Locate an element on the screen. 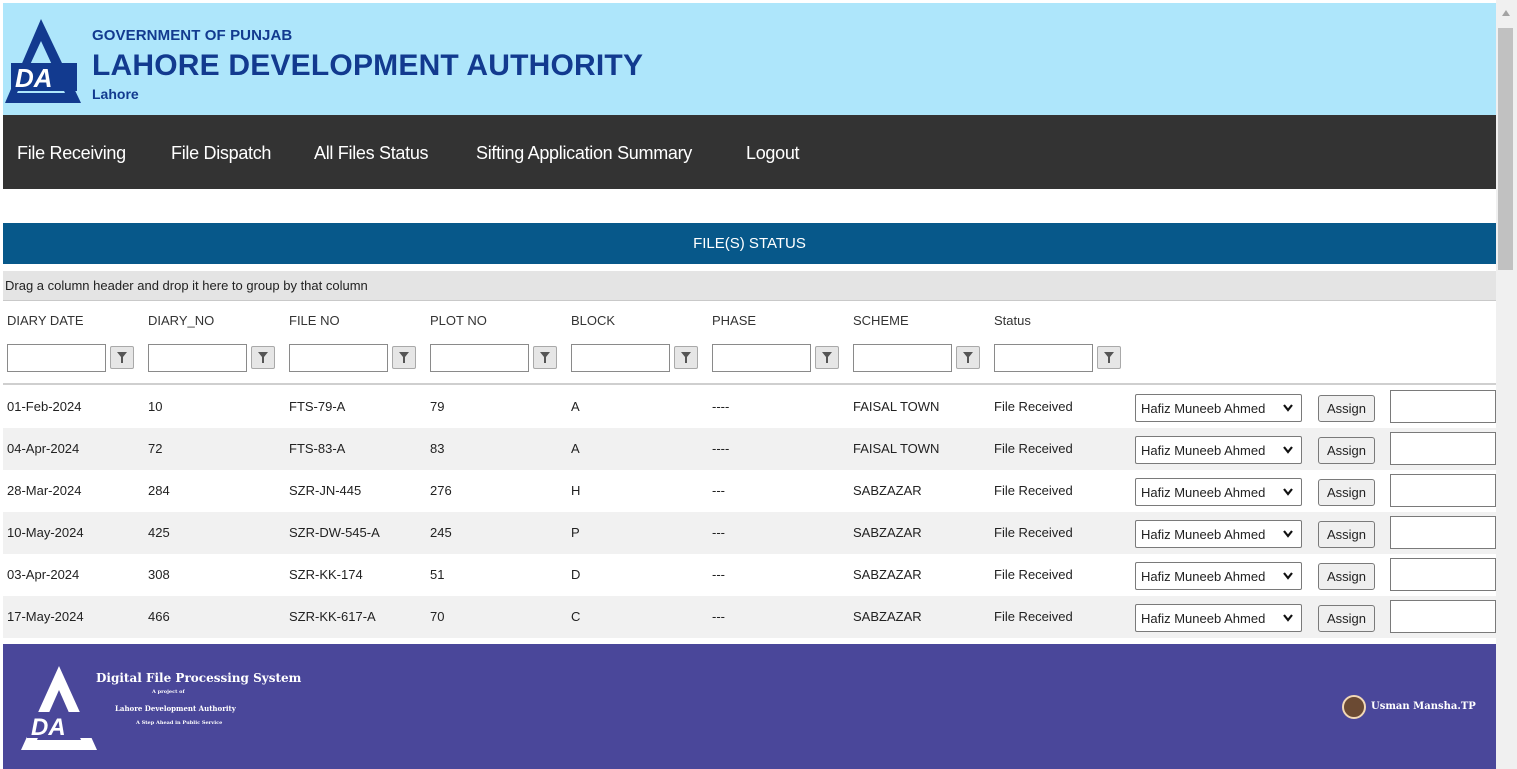  user-avatar-icon is located at coordinates (1354, 707).